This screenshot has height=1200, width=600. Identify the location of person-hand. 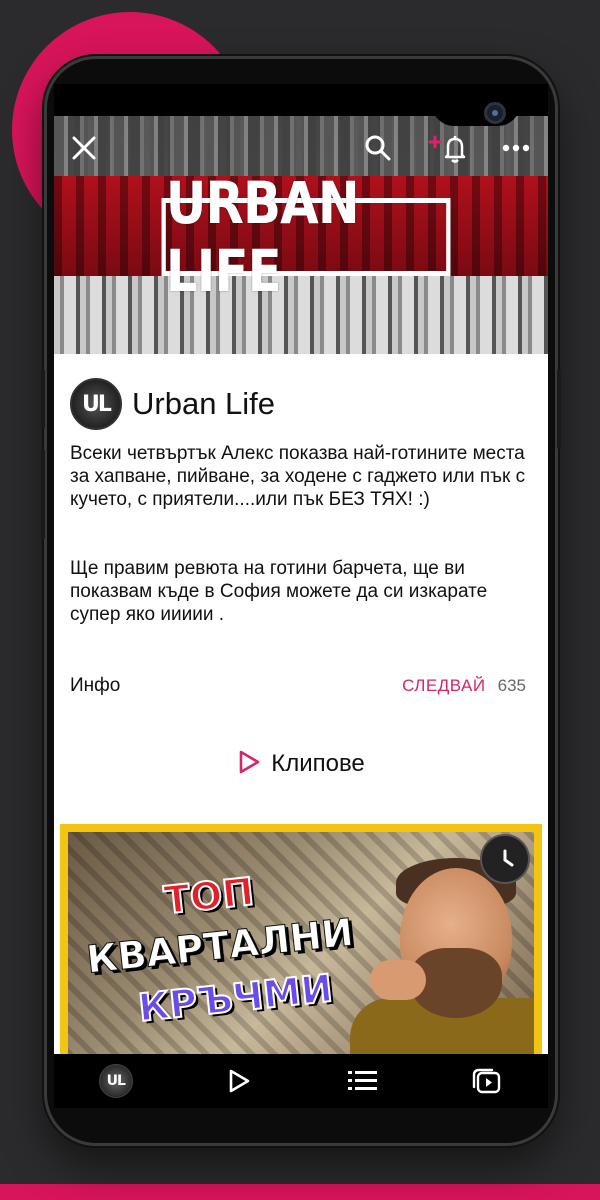
(398, 980).